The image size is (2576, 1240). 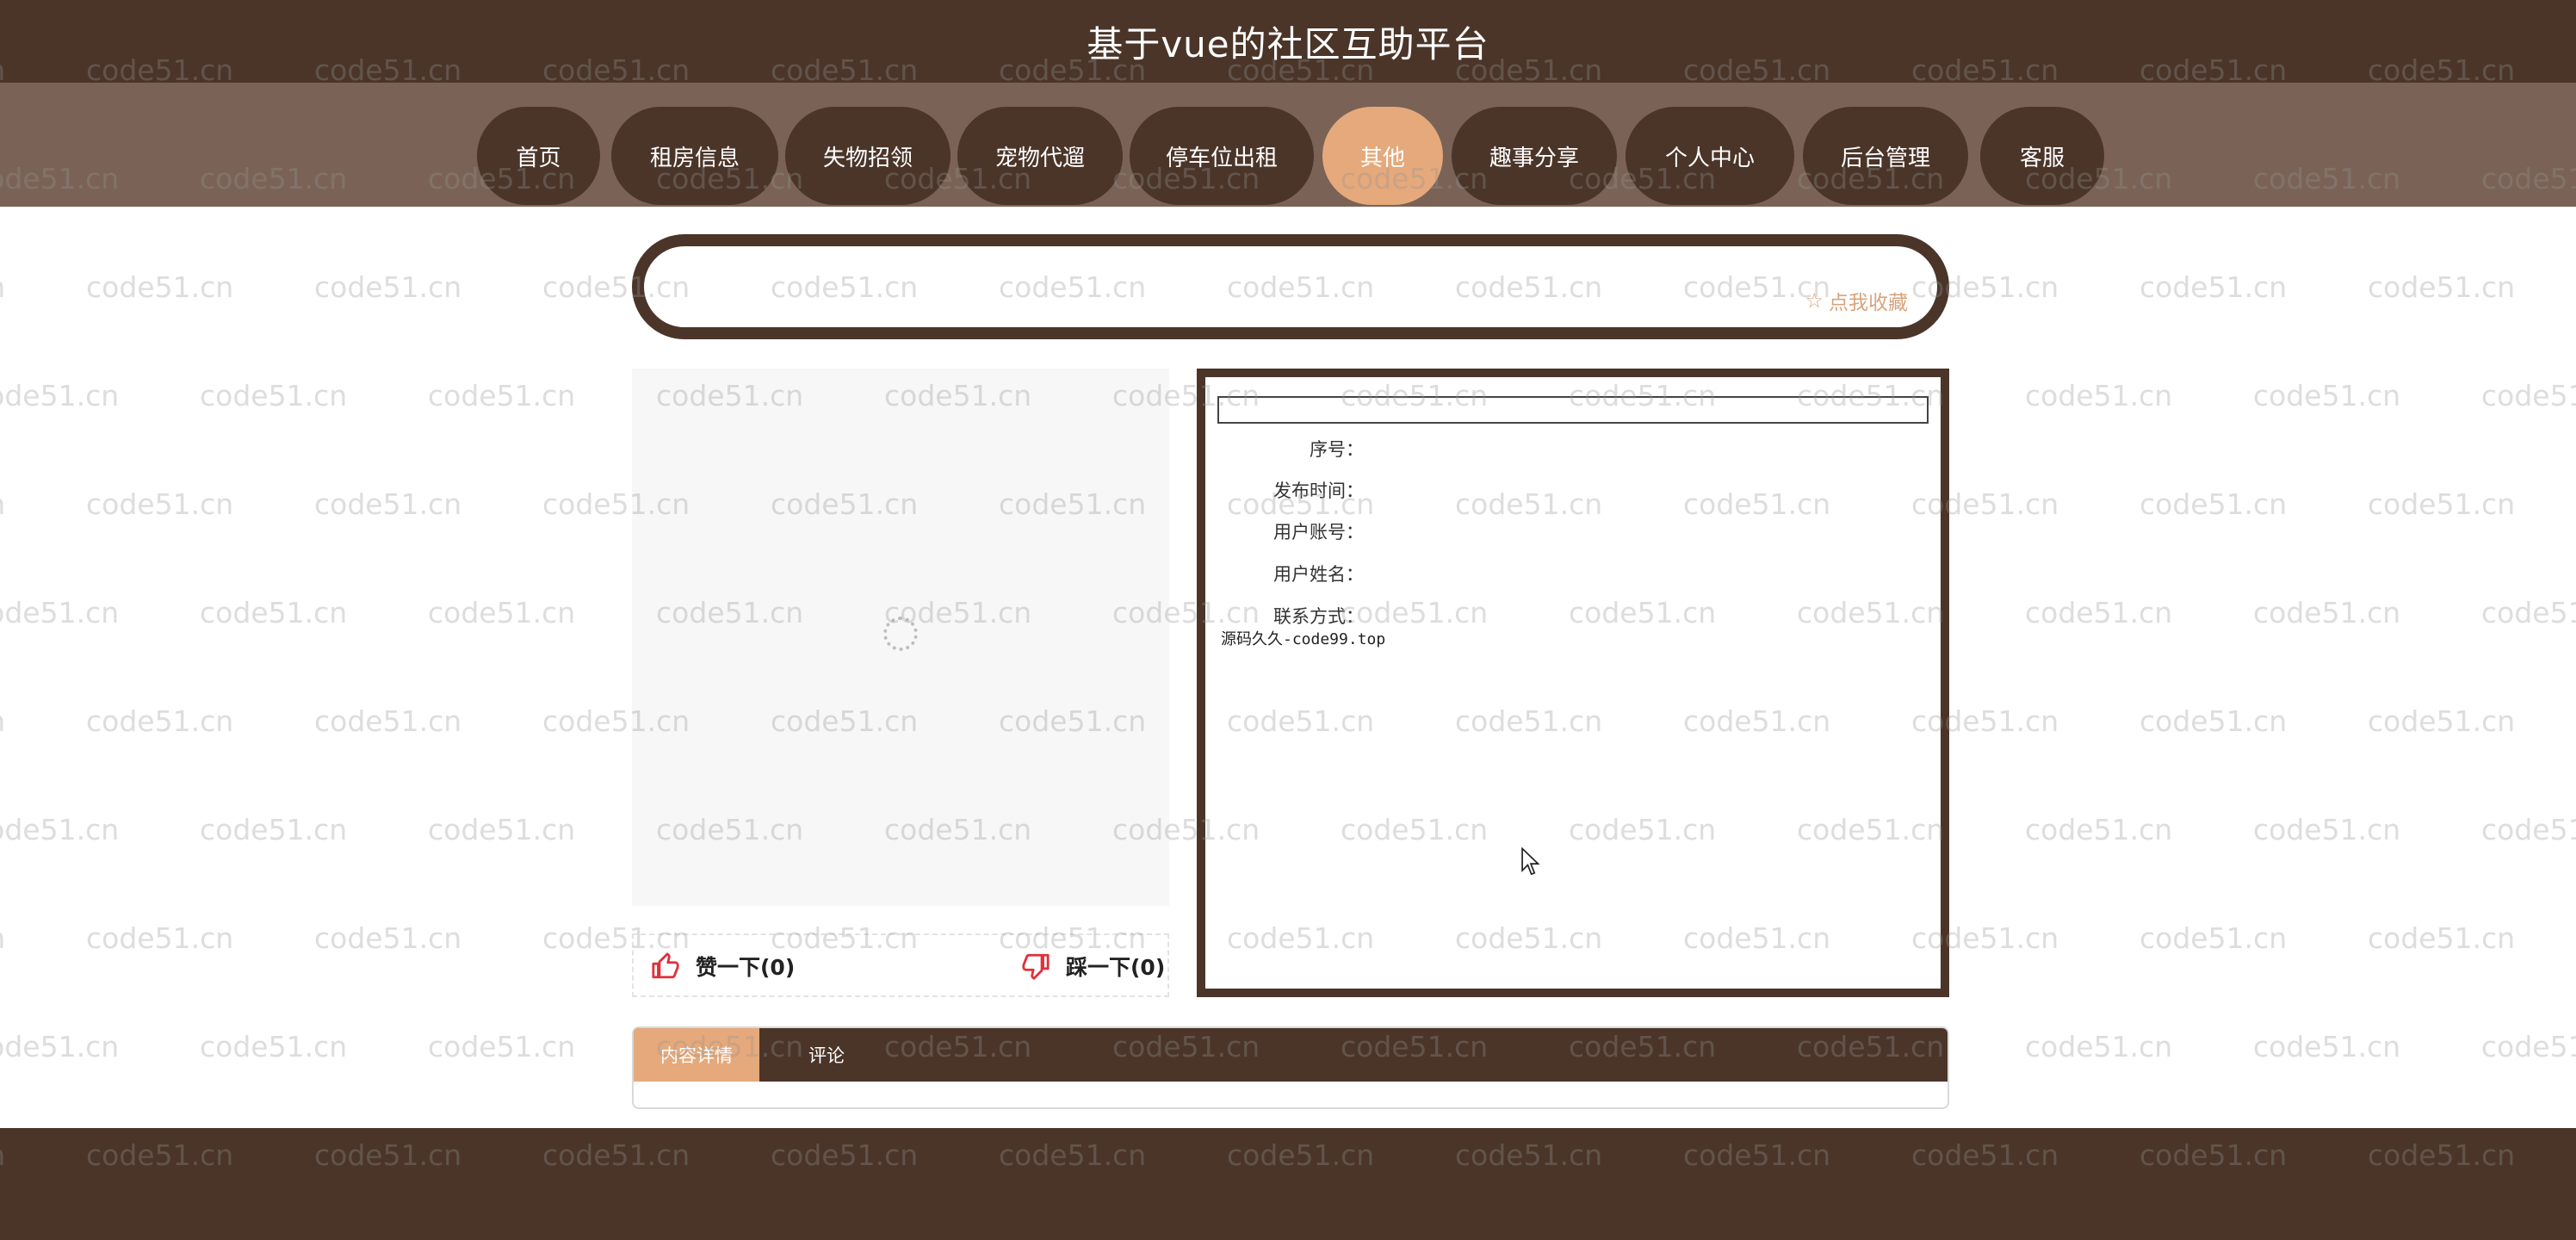 What do you see at coordinates (1573, 410) in the screenshot?
I see `detail-title-field` at bounding box center [1573, 410].